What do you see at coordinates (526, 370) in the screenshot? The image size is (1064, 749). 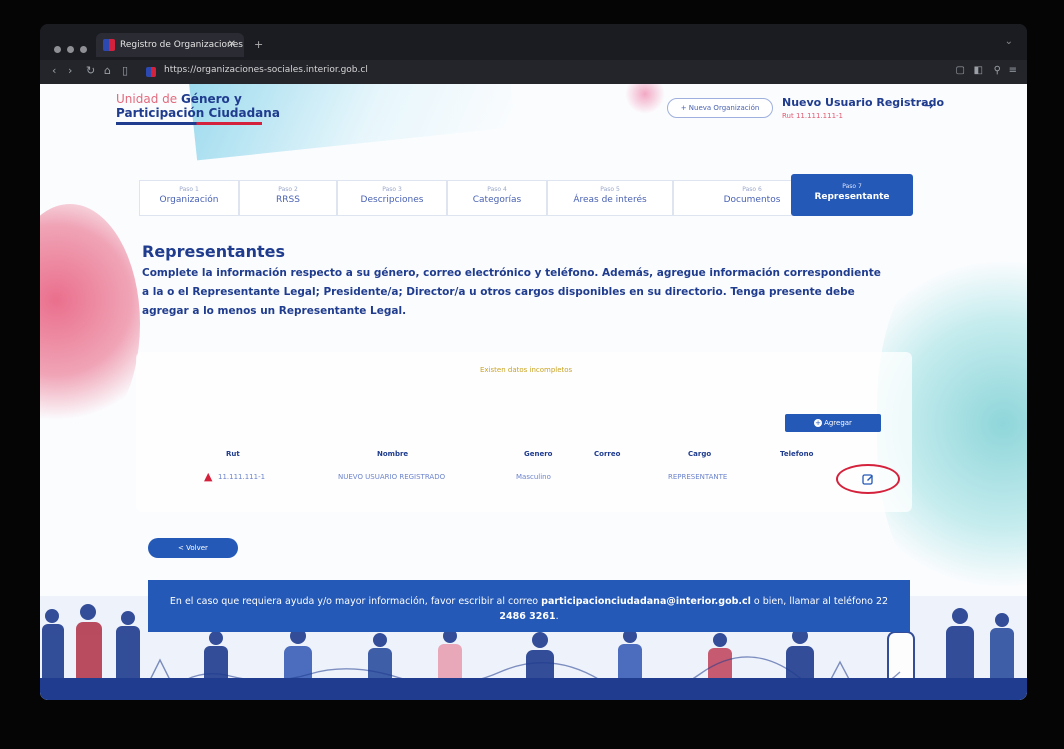 I see `incomplete-data-warning: Existen datos incompletos` at bounding box center [526, 370].